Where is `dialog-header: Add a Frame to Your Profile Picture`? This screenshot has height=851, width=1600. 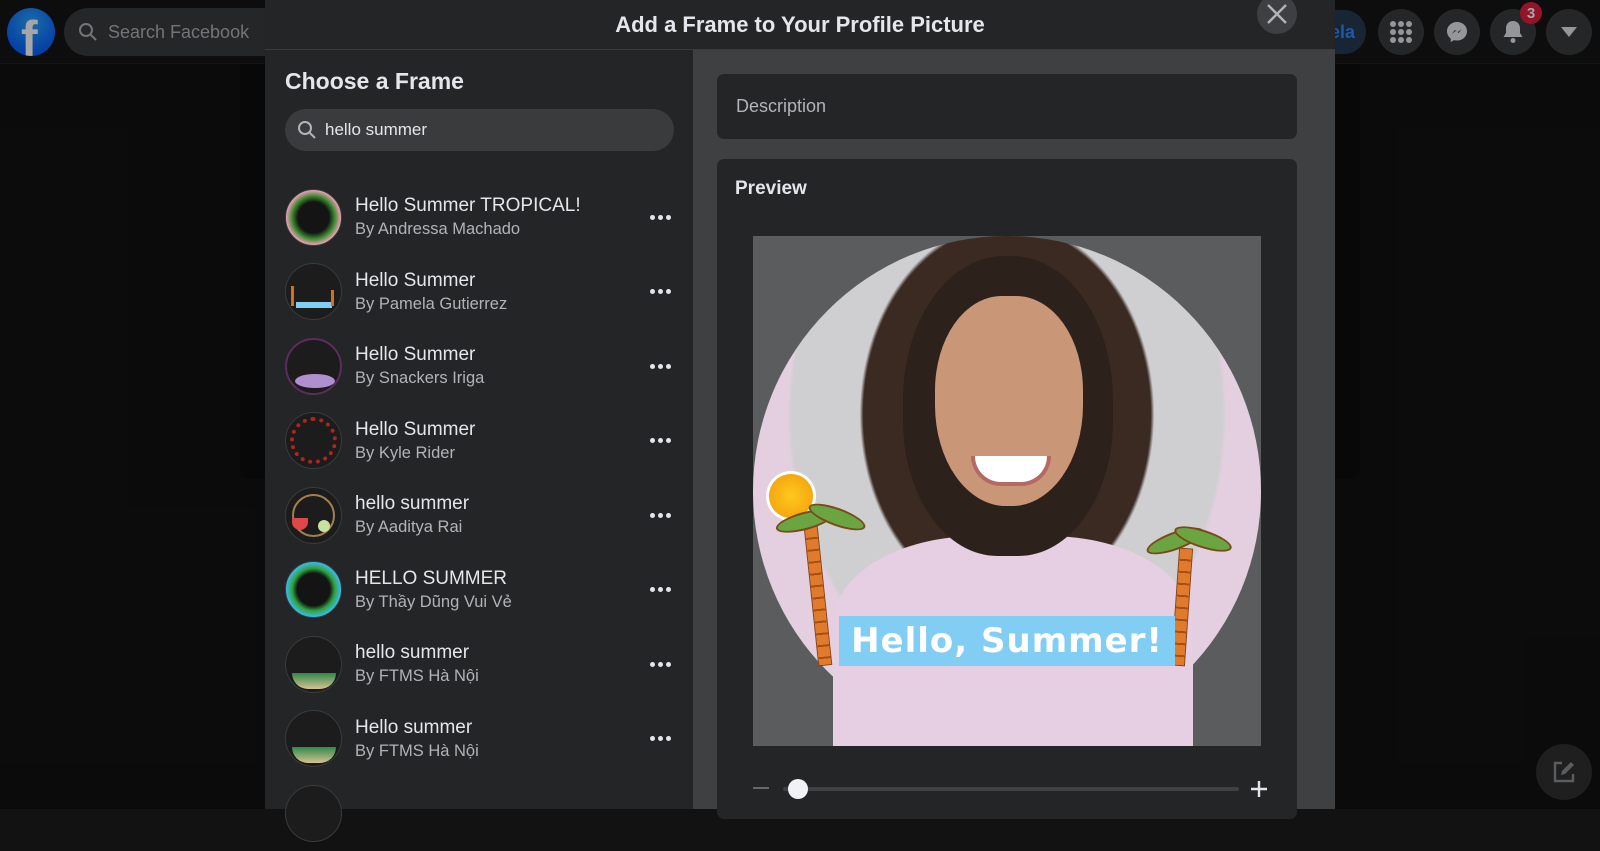 dialog-header: Add a Frame to Your Profile Picture is located at coordinates (800, 25).